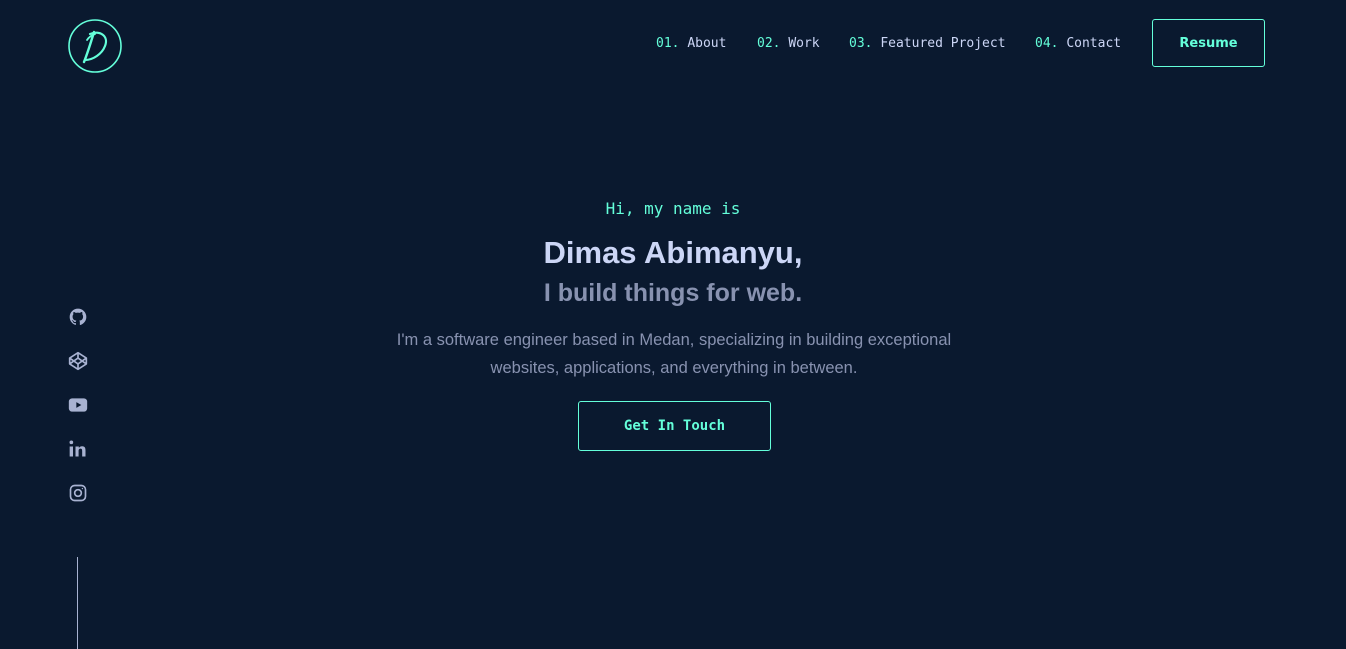 This screenshot has height=649, width=1346. I want to click on nav-item-about: 01. About, so click(691, 44).